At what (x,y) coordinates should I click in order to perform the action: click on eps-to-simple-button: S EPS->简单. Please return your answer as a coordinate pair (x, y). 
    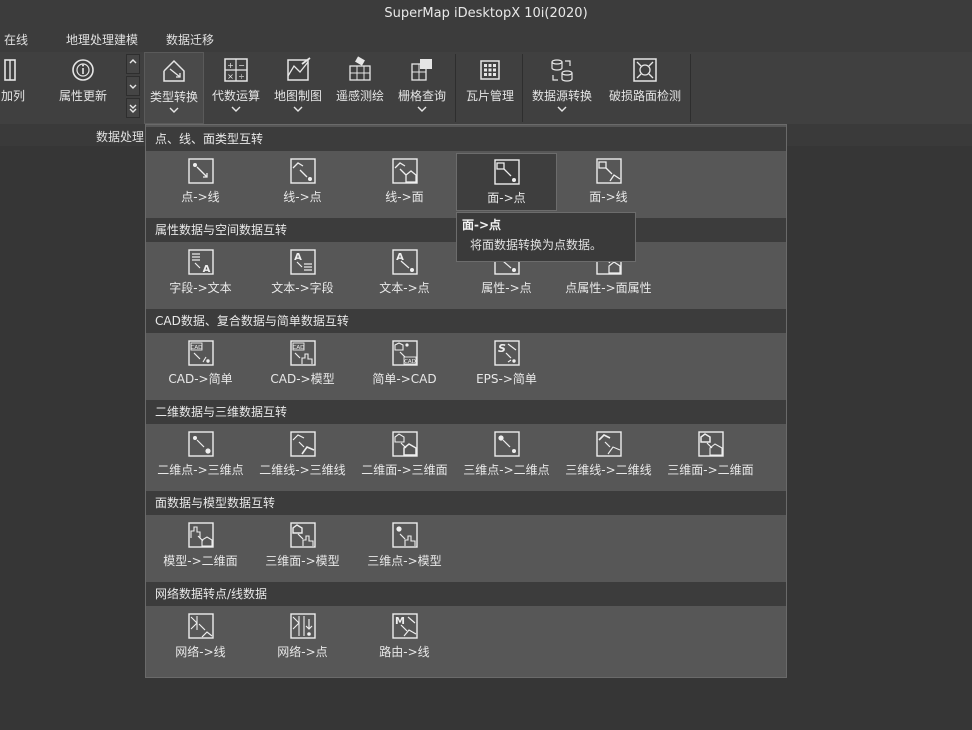
    Looking at the image, I should click on (506, 364).